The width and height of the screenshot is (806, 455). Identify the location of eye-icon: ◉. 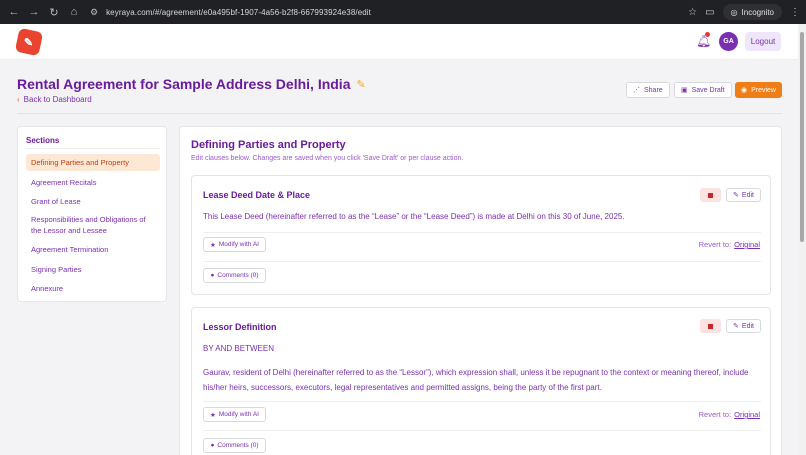
(744, 90).